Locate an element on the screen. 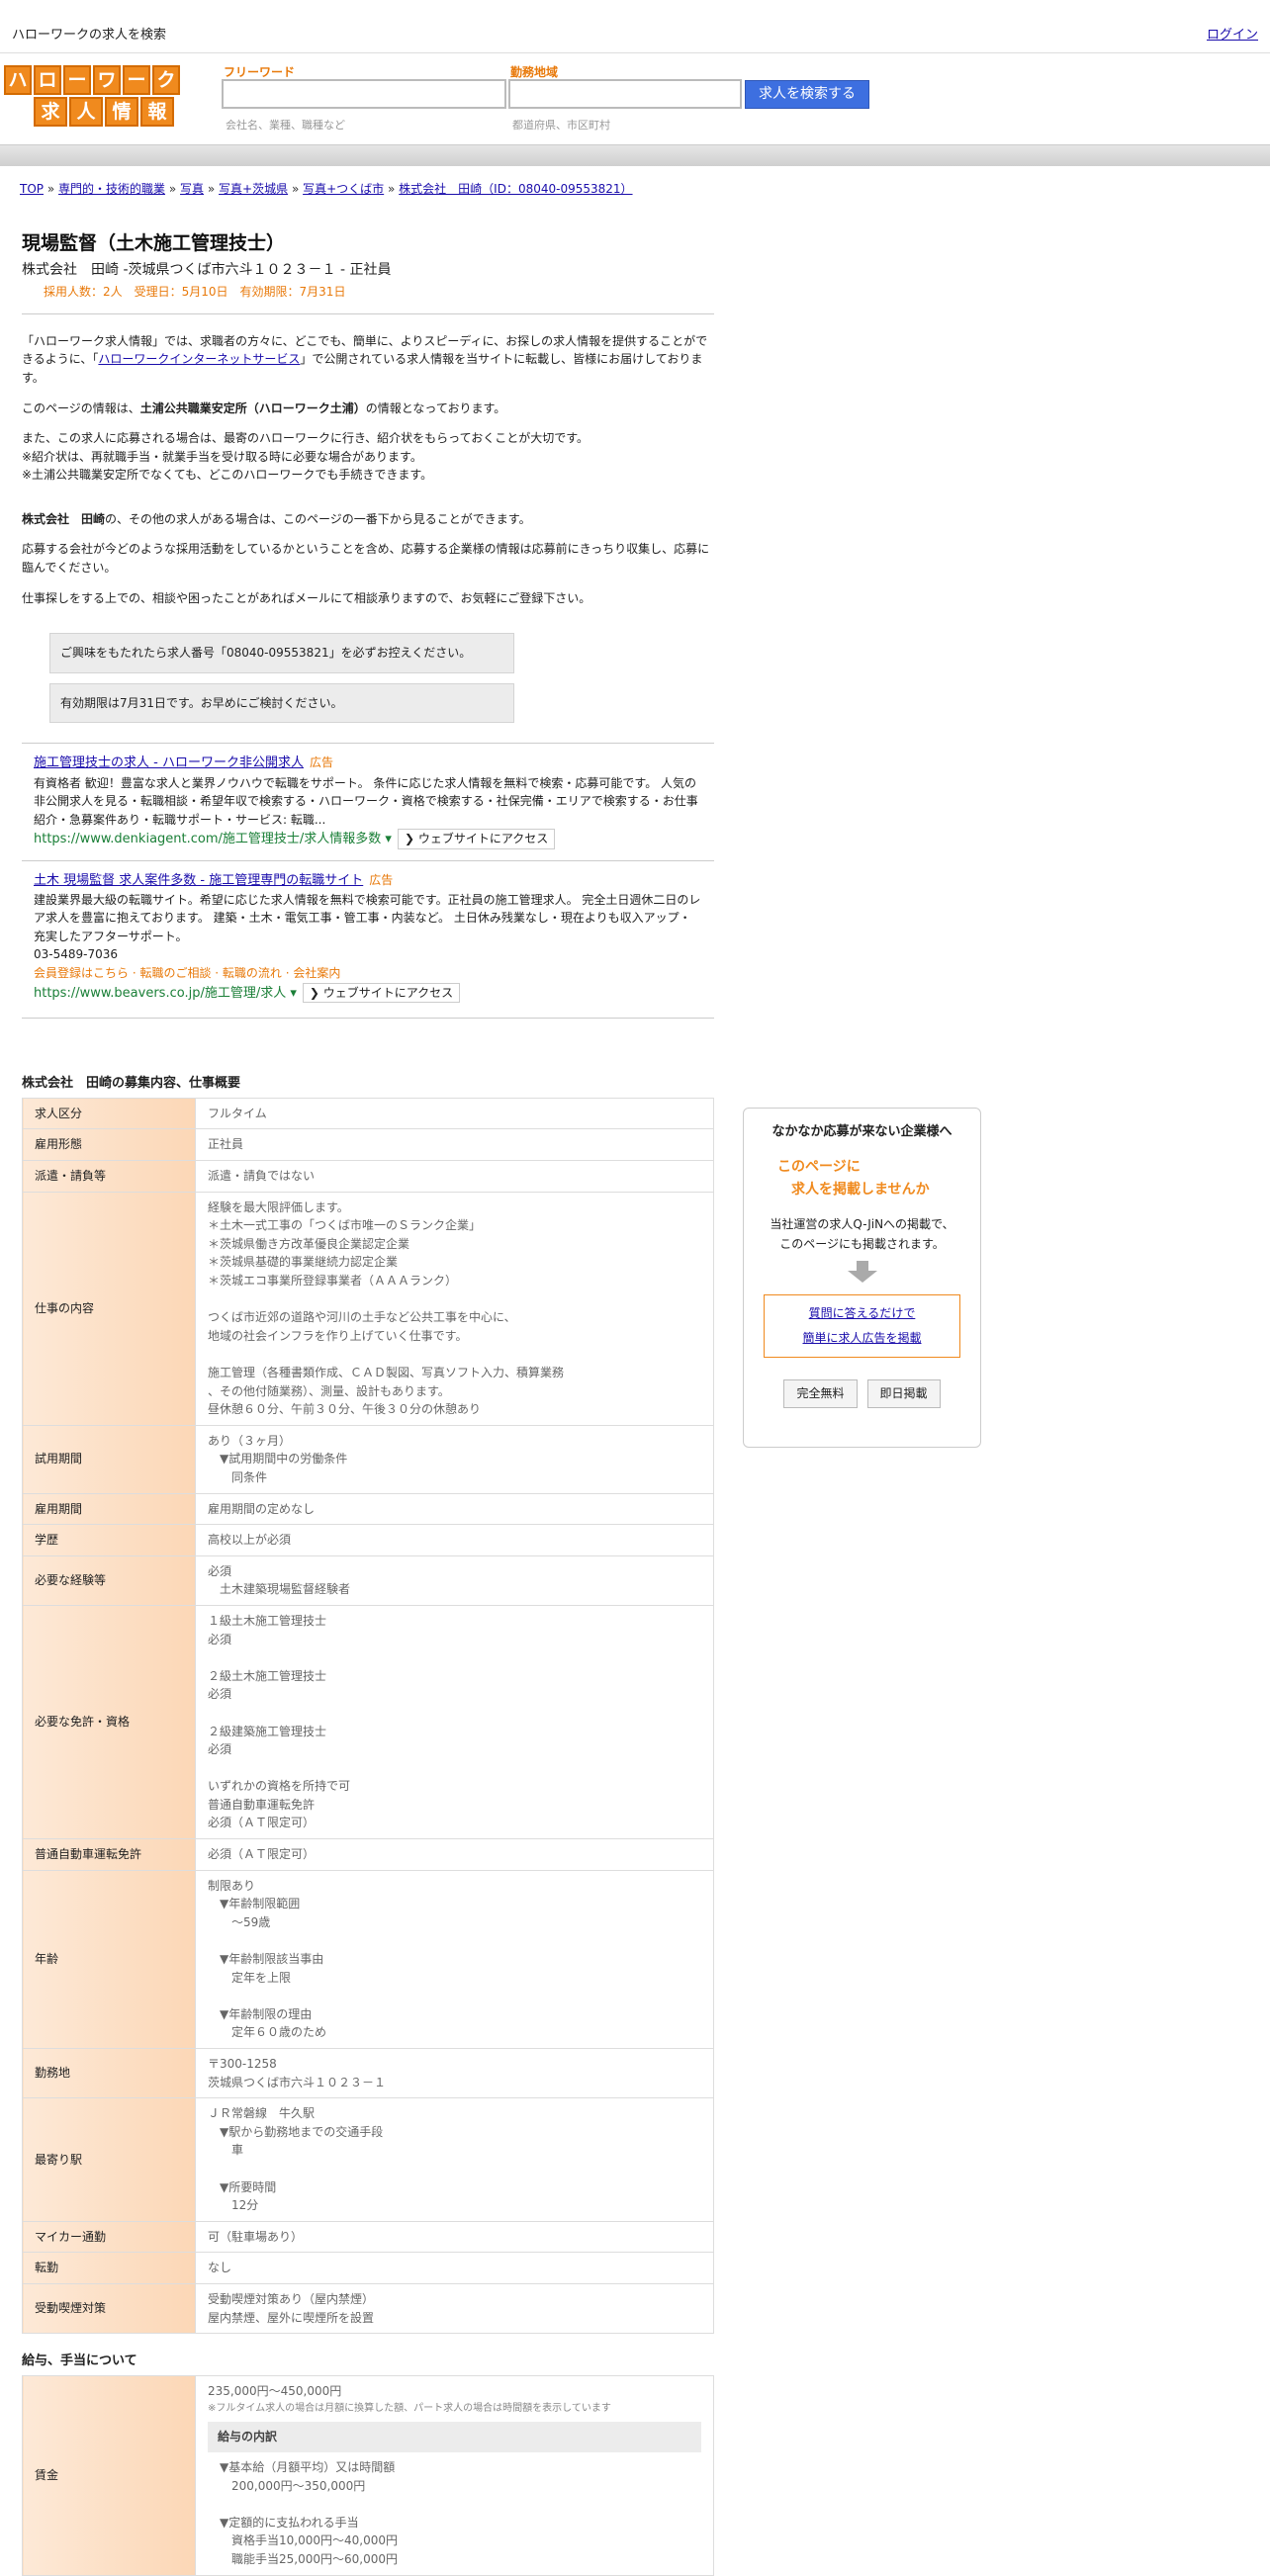 This screenshot has width=1270, height=2576. table-row: 転勤 なし is located at coordinates (368, 2268).